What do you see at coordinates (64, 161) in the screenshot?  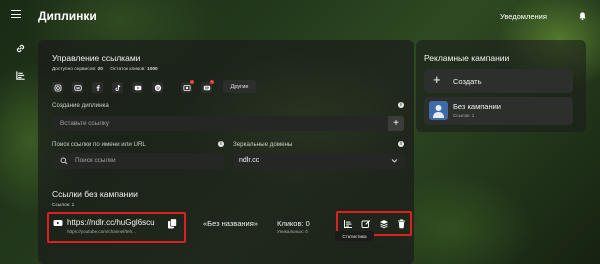 I see `search-icon` at bounding box center [64, 161].